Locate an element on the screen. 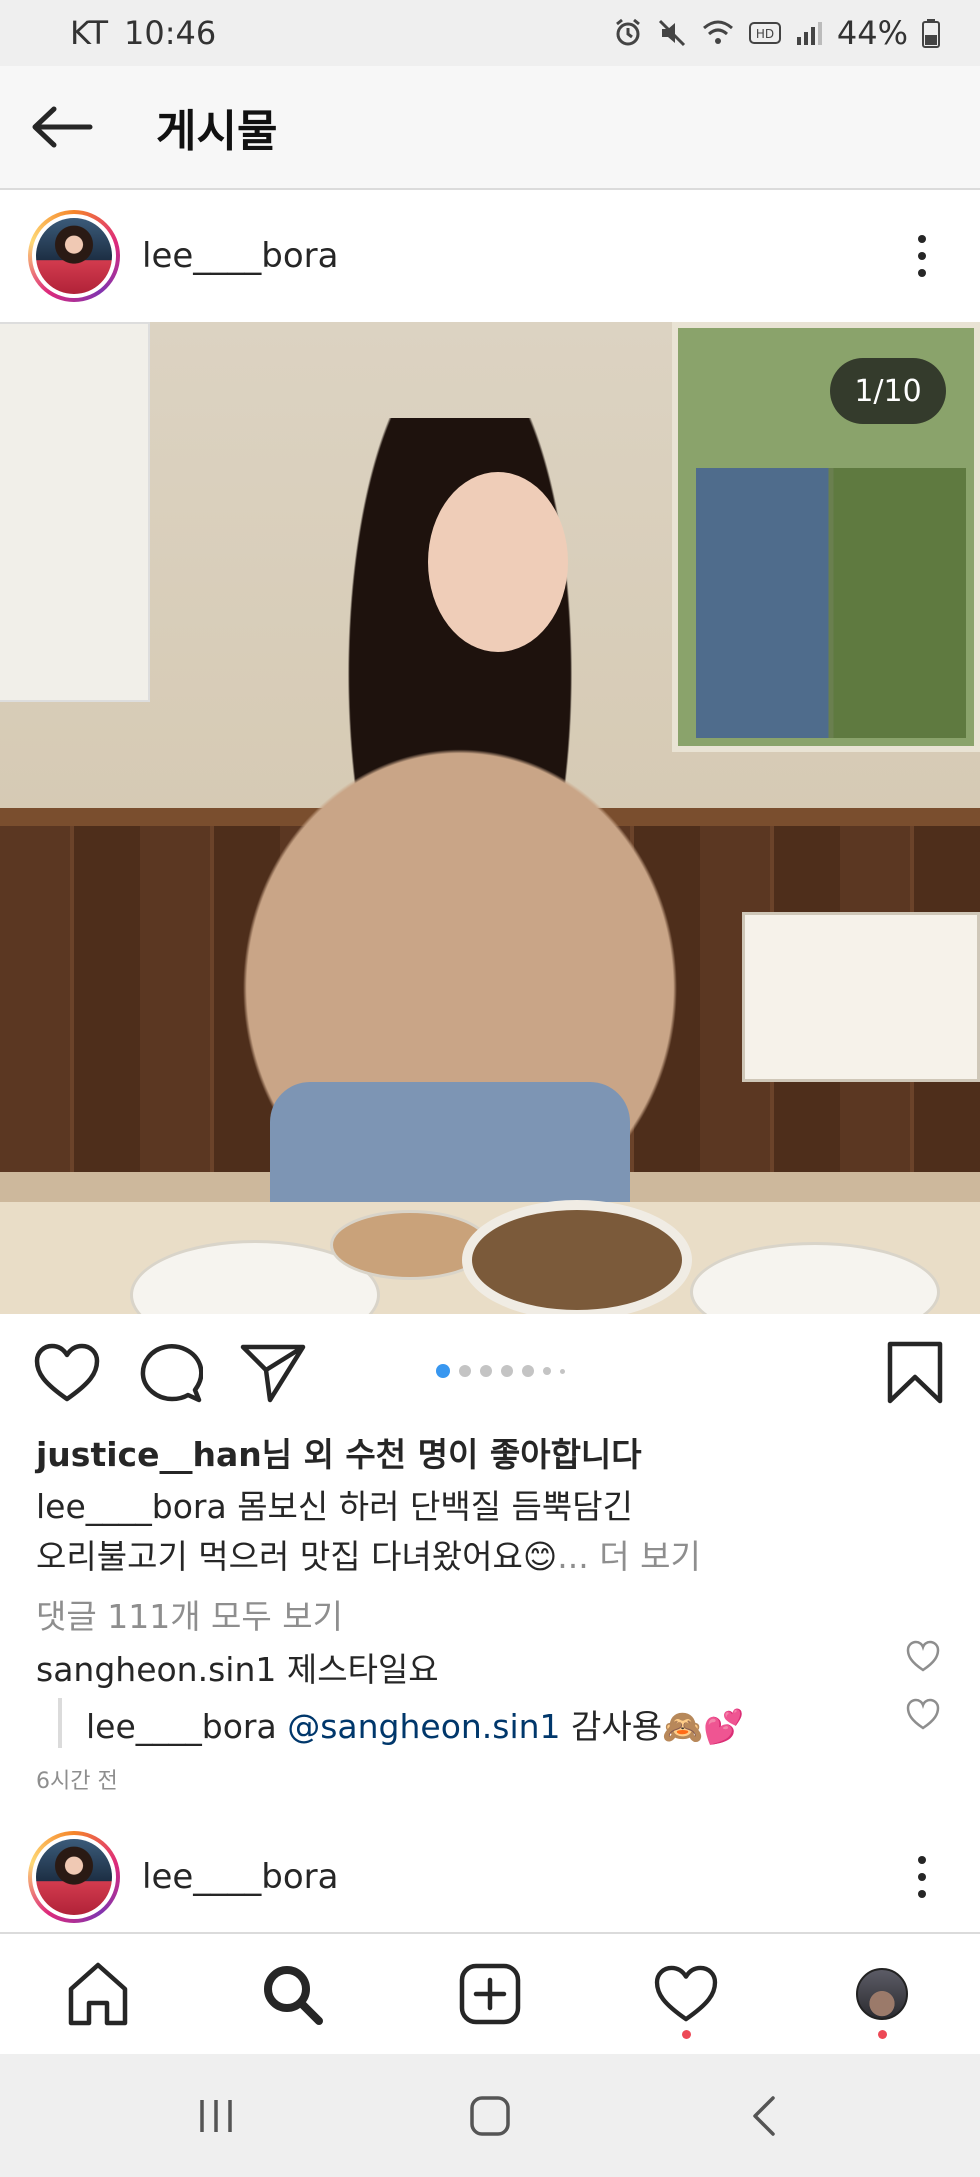 The height and width of the screenshot is (2177, 980). carrier-label: KT is located at coordinates (89, 33).